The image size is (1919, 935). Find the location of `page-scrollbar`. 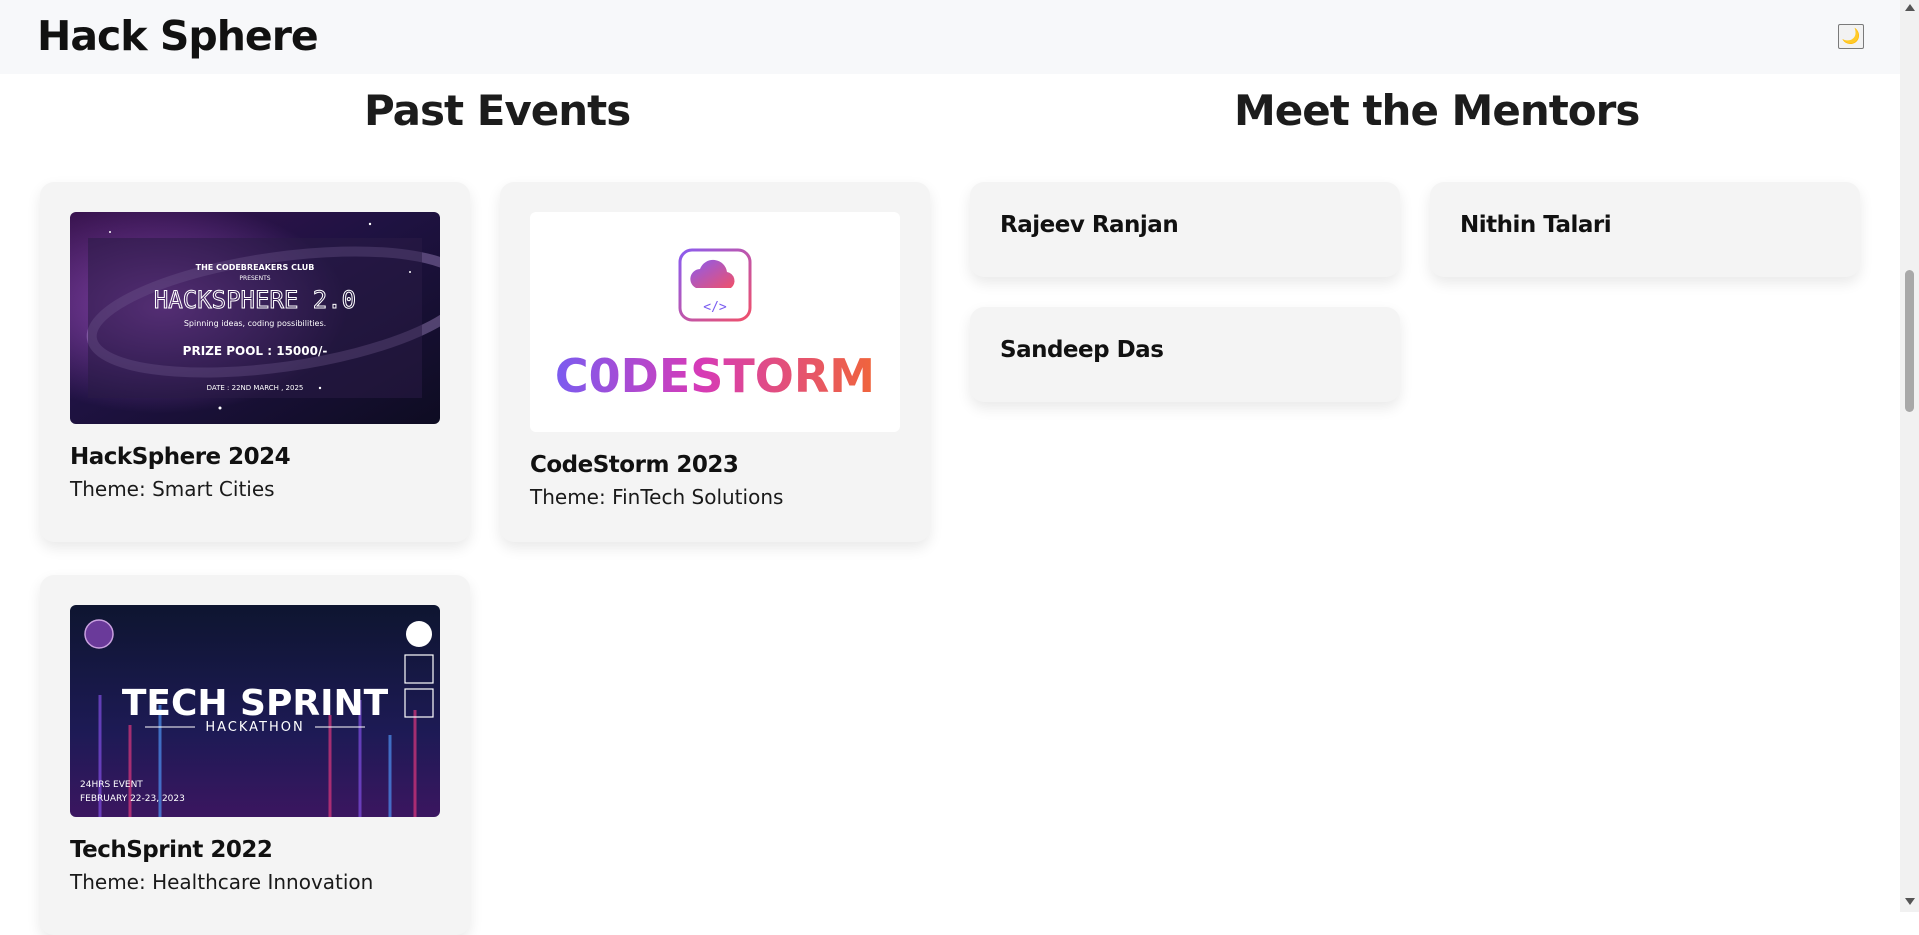

page-scrollbar is located at coordinates (1909, 456).